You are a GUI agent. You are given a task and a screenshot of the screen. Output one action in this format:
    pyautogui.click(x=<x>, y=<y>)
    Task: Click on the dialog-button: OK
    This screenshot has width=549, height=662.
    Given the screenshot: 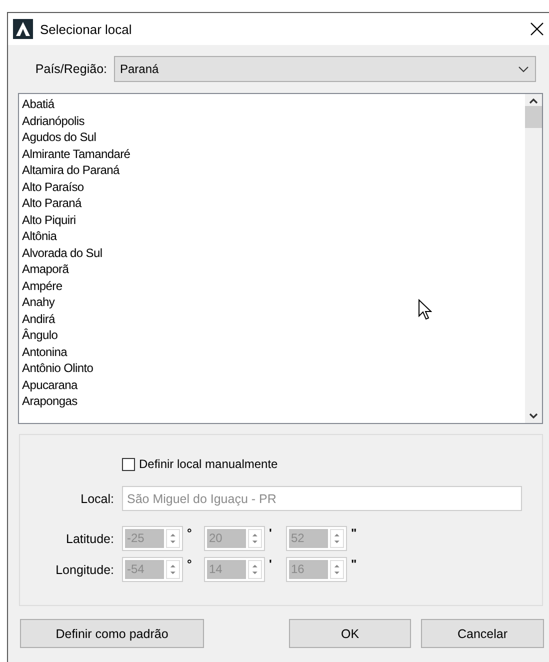 What is the action you would take?
    pyautogui.click(x=350, y=633)
    